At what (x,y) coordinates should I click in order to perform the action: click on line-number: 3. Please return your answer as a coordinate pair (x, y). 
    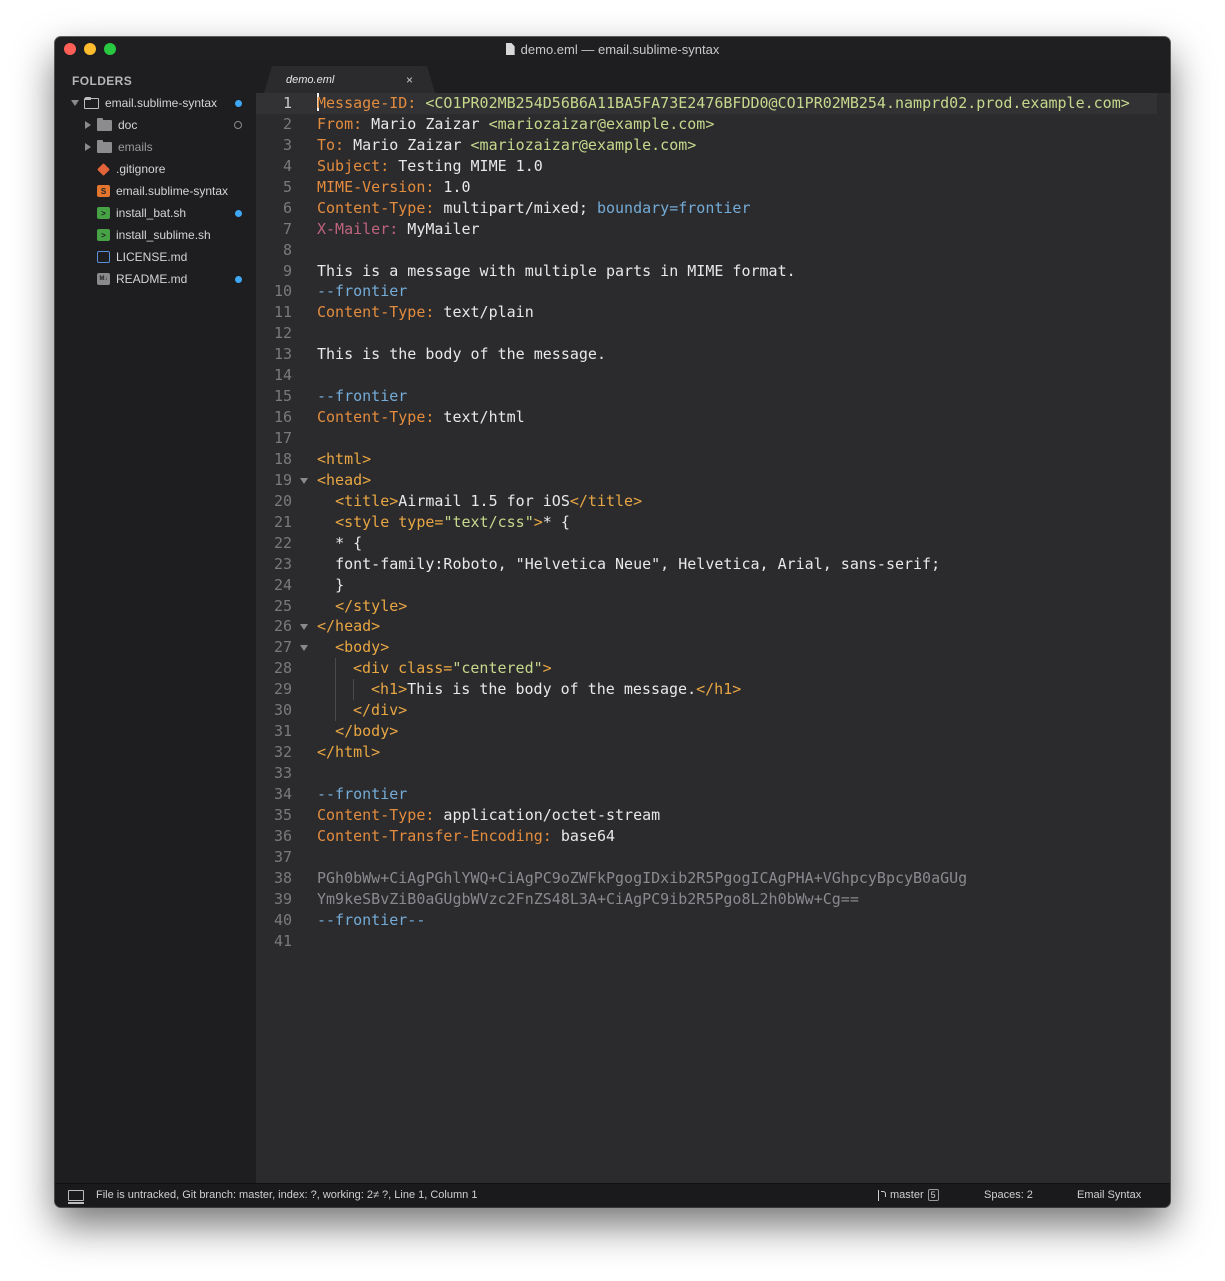
    Looking at the image, I should click on (287, 144).